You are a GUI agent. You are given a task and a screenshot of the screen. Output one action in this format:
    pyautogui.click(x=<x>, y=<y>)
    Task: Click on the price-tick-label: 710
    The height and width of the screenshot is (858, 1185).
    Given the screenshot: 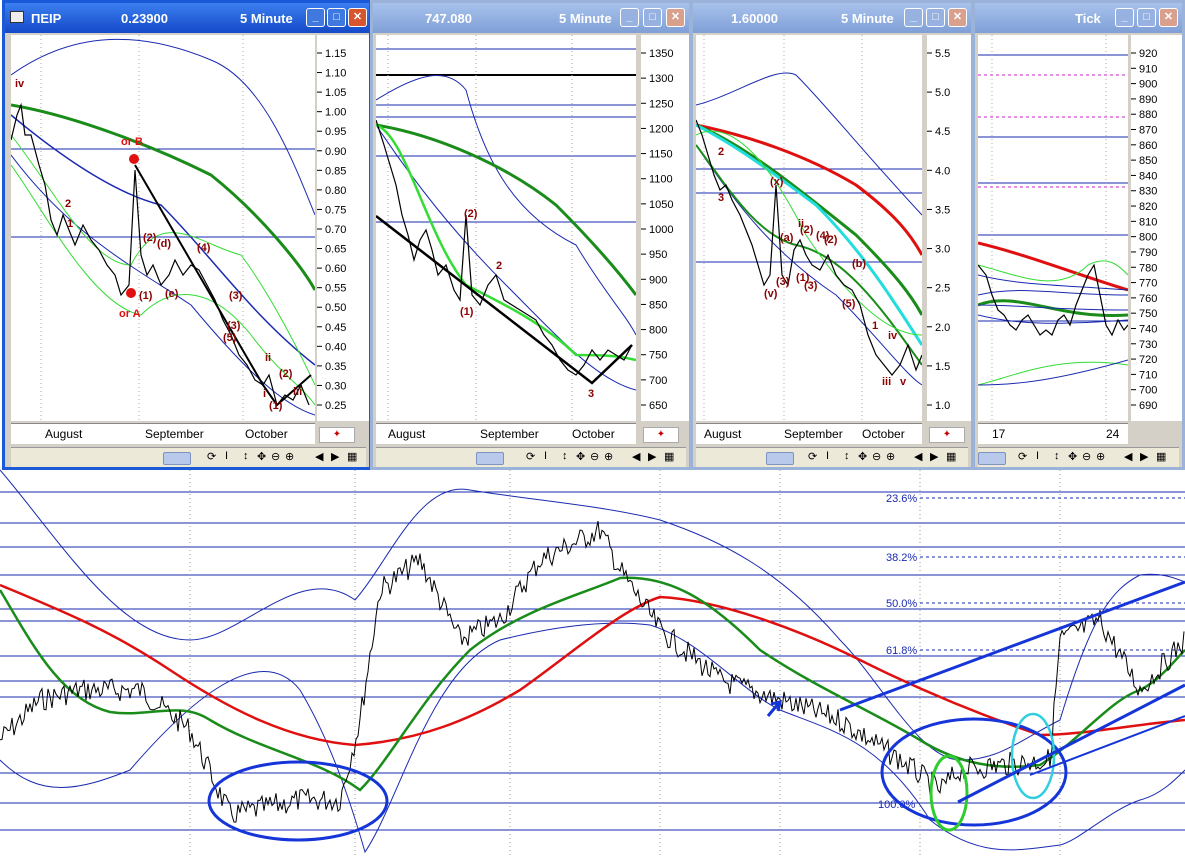 What is the action you would take?
    pyautogui.click(x=1148, y=375)
    